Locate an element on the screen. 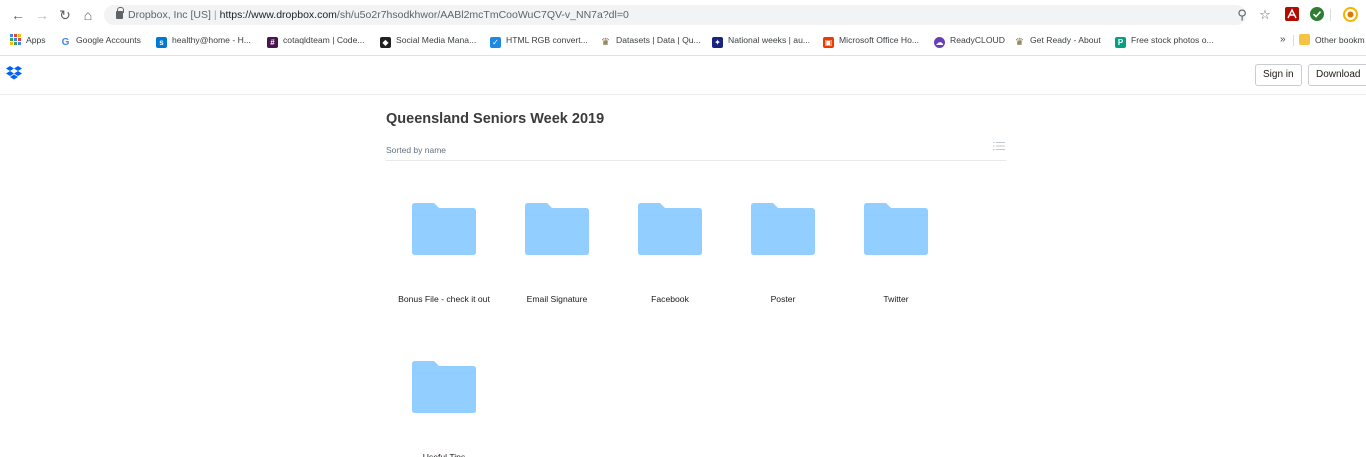 The width and height of the screenshot is (1366, 457). bookmarks-overflow-button: » is located at coordinates (1283, 40).